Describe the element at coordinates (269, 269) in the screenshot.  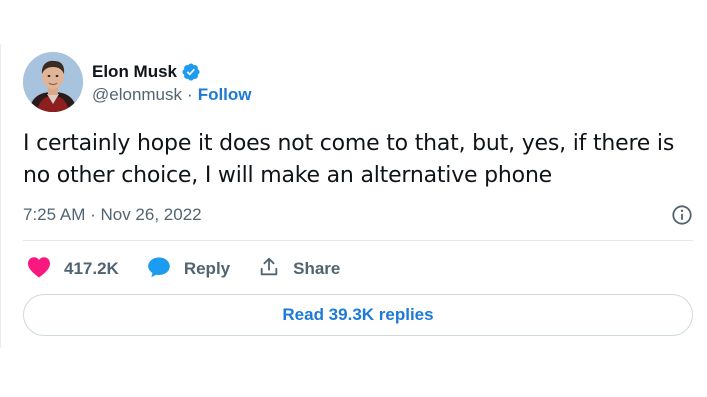
I see `share-upload-icon` at that location.